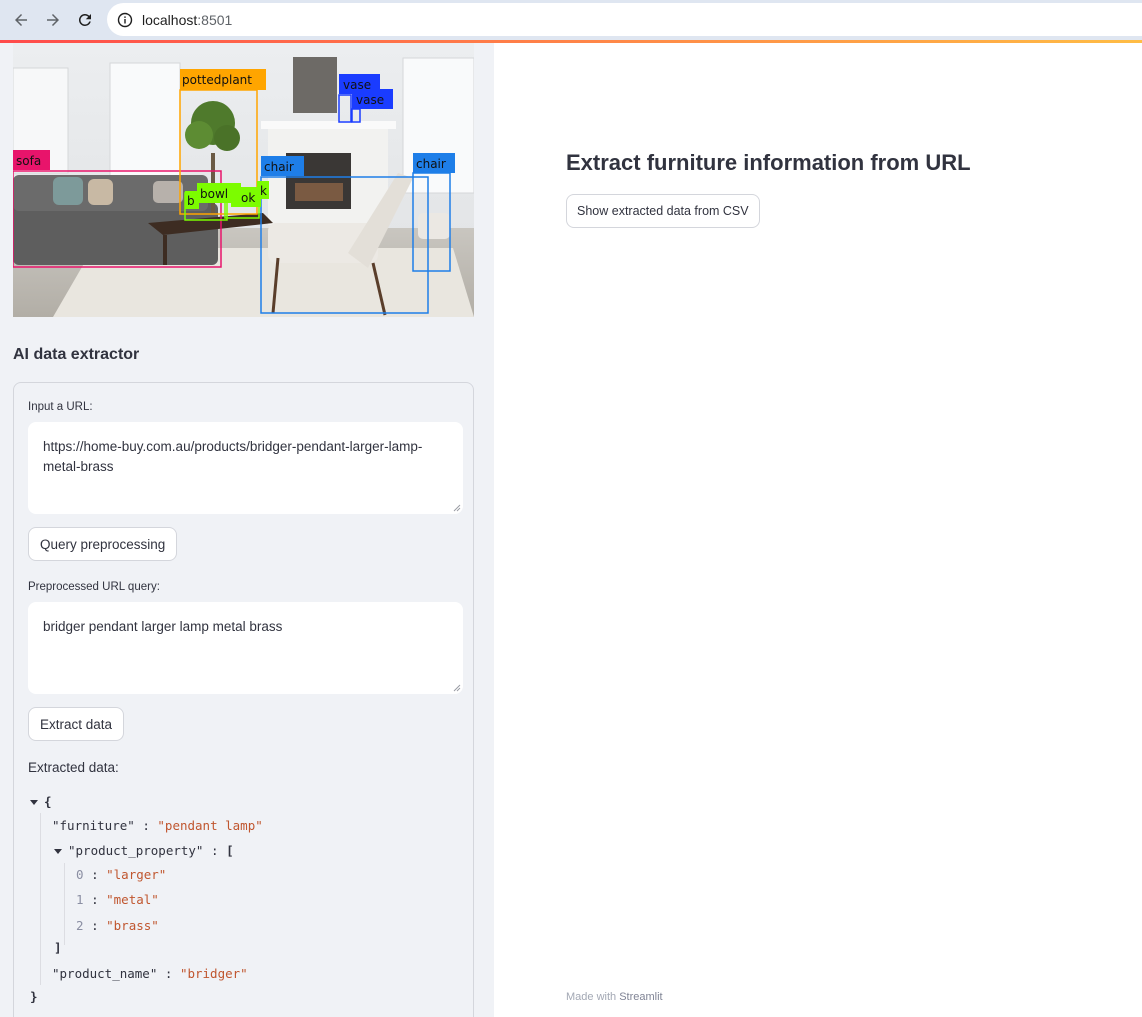 This screenshot has height=1017, width=1142. What do you see at coordinates (263, 191) in the screenshot?
I see `book-partial-label: k` at bounding box center [263, 191].